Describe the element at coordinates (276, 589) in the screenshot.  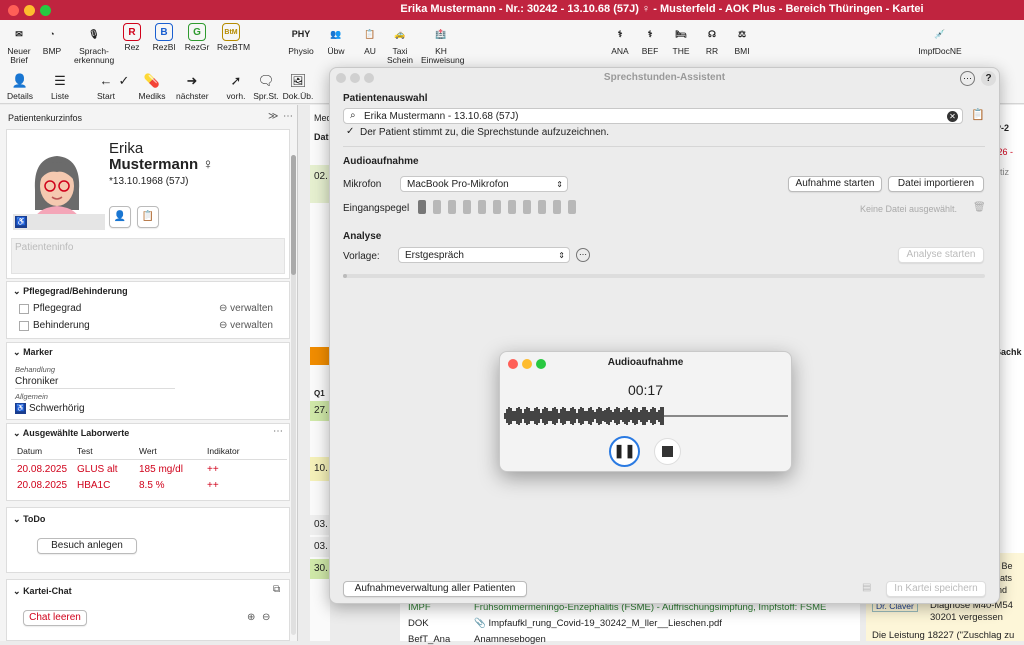
I see `window-icon: ⧉` at that location.